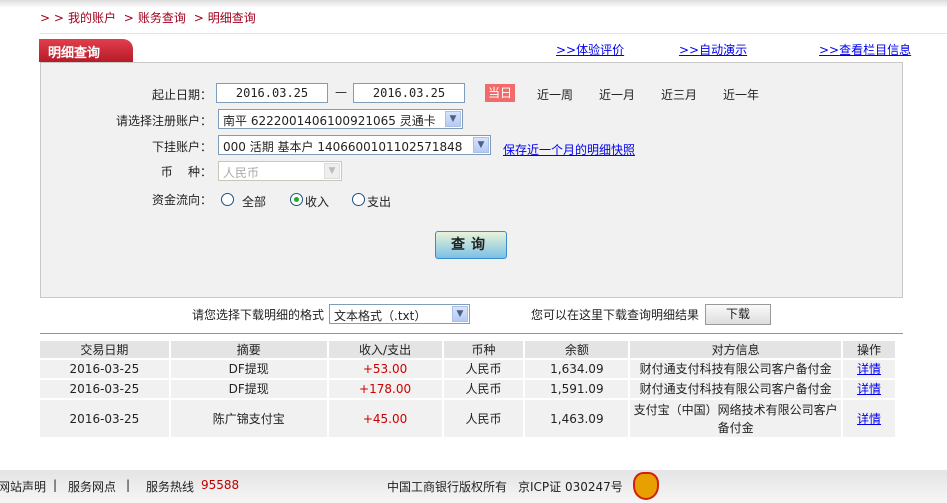 Image resolution: width=947 pixels, height=503 pixels. What do you see at coordinates (736, 350) in the screenshot?
I see `col-counterparty: 对方信息` at bounding box center [736, 350].